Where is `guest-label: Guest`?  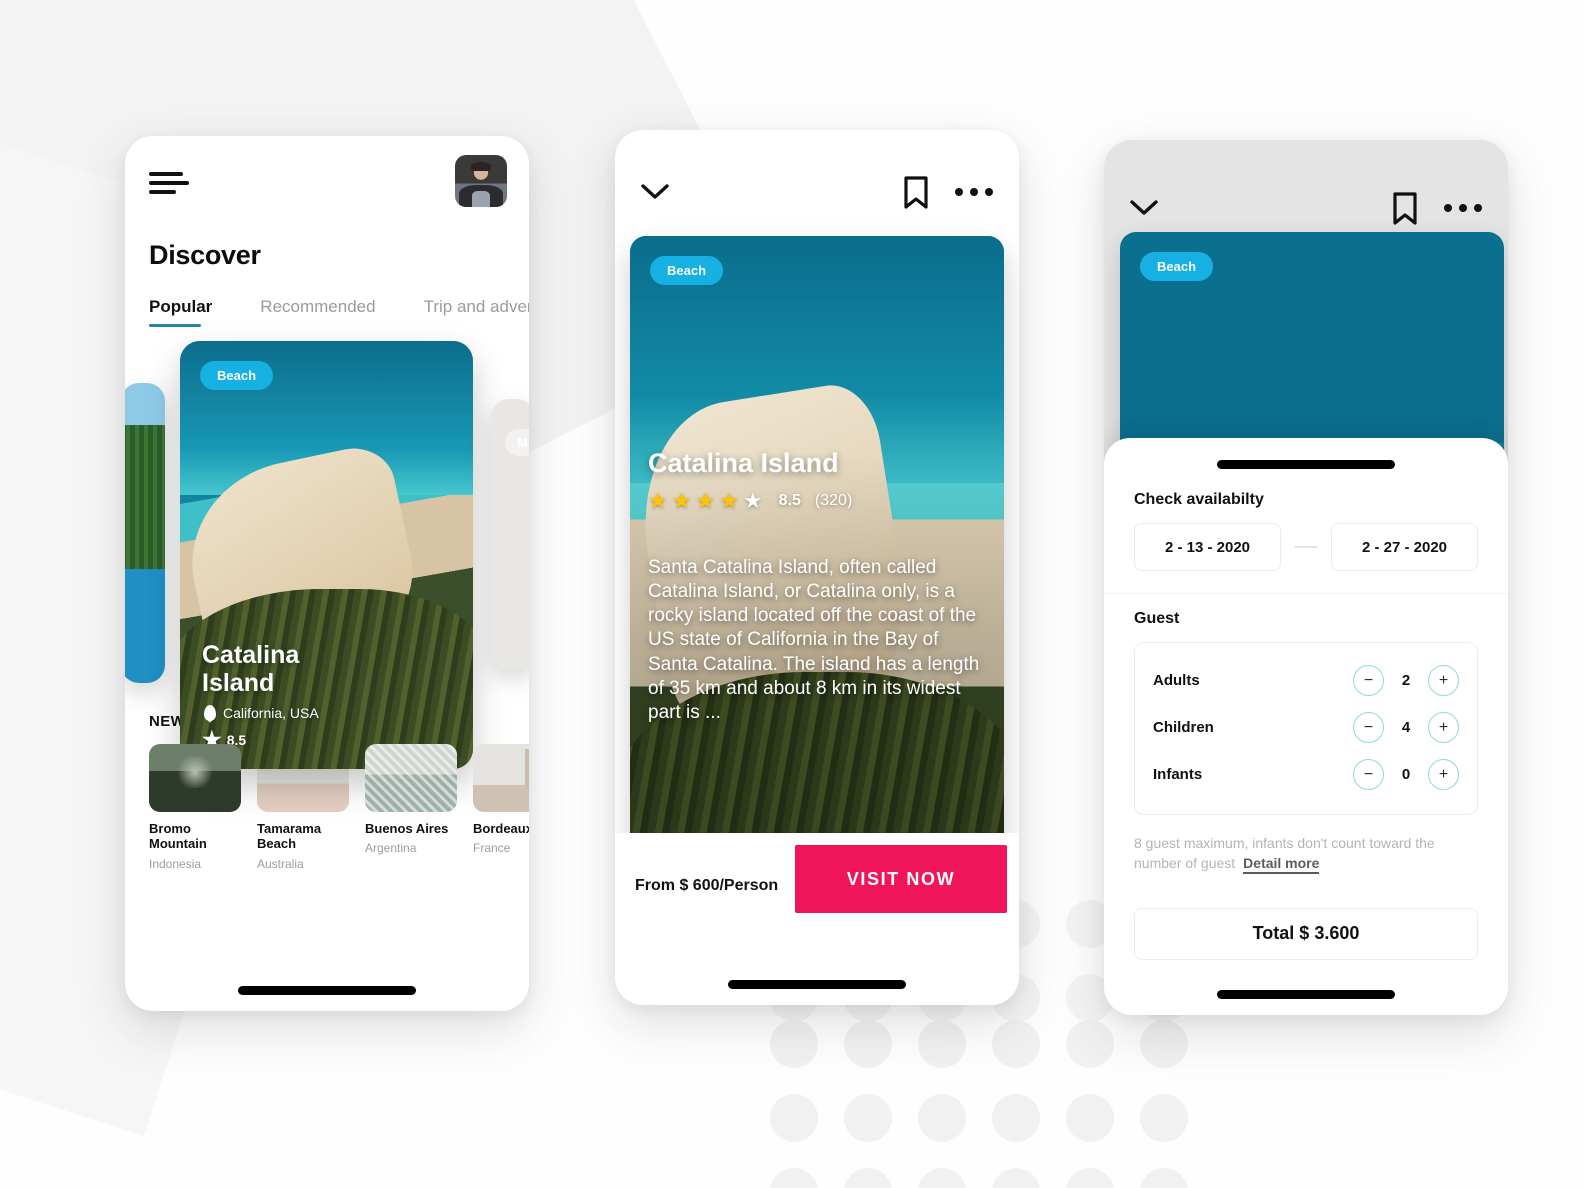 guest-label: Guest is located at coordinates (1157, 618).